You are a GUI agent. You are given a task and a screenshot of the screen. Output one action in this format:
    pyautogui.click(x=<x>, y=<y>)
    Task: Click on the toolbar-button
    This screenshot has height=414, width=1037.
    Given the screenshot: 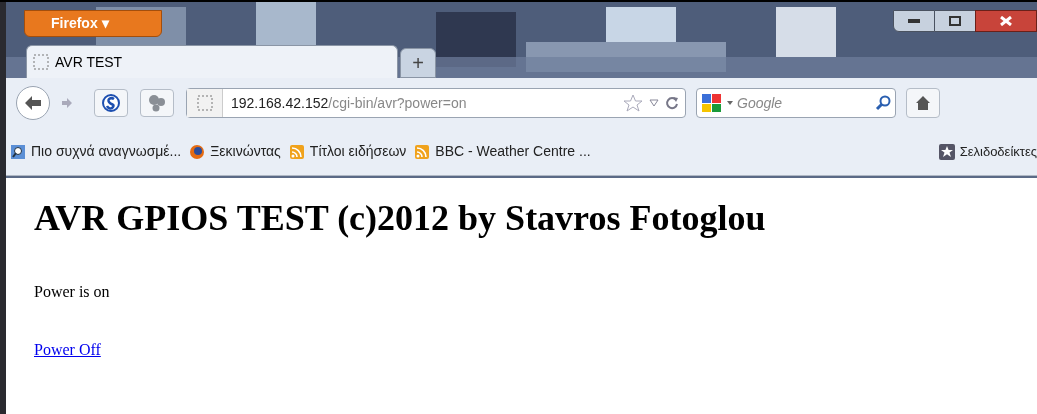 What is the action you would take?
    pyautogui.click(x=111, y=103)
    